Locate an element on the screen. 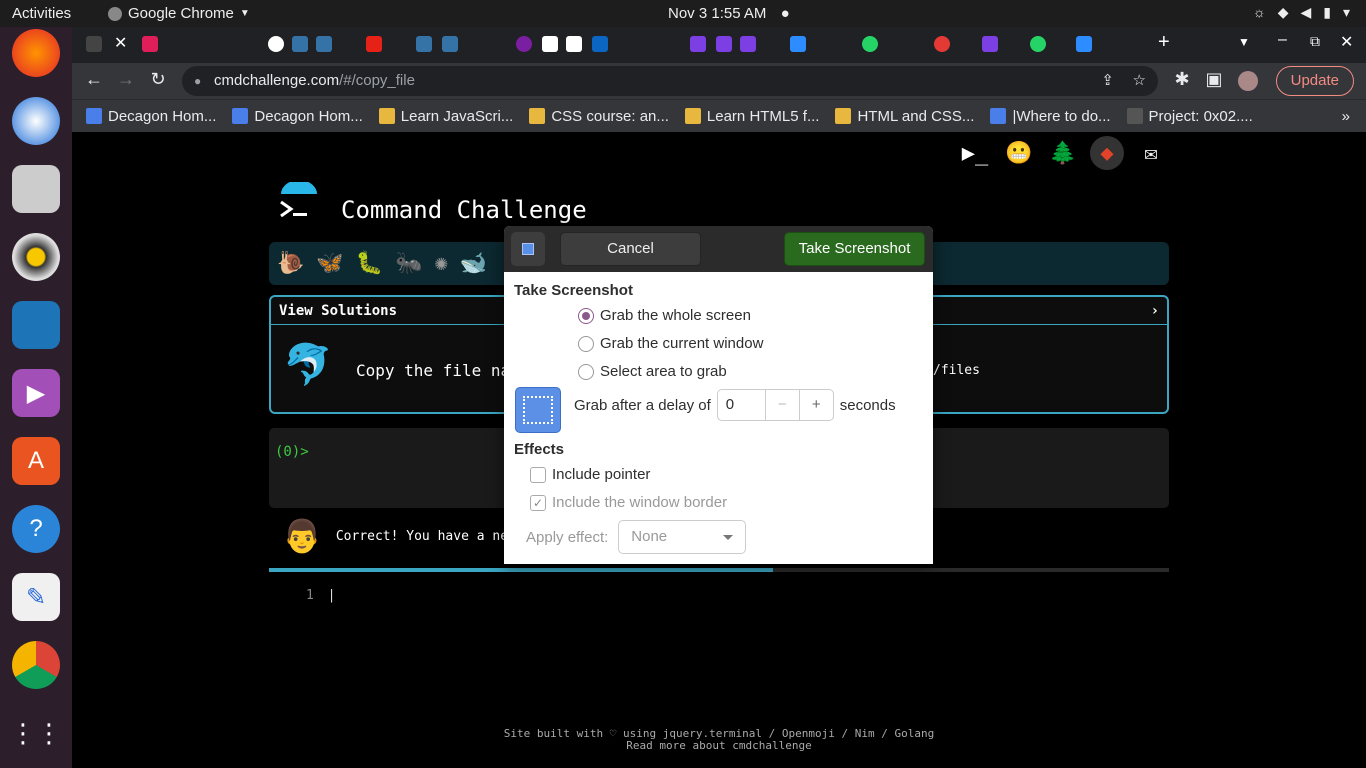 The image size is (1366, 768). extensions-icon: ✱ is located at coordinates (1182, 79).